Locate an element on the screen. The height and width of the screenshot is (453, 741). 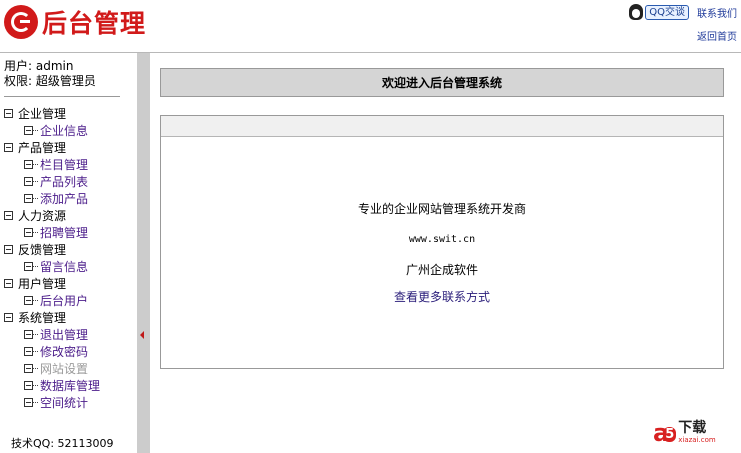
menu-group: 系统管理 is located at coordinates (70, 317).